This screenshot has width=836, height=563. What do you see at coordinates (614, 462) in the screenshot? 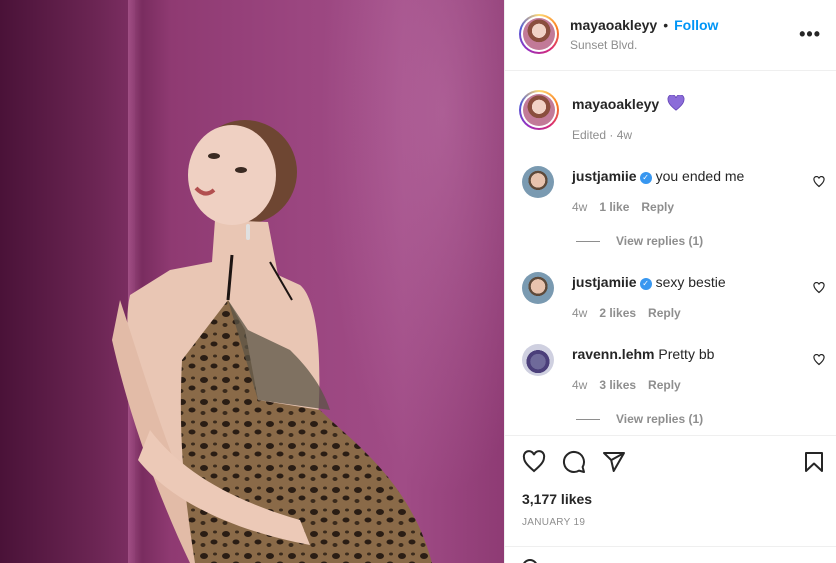
I see `share-paper-plane-icon` at bounding box center [614, 462].